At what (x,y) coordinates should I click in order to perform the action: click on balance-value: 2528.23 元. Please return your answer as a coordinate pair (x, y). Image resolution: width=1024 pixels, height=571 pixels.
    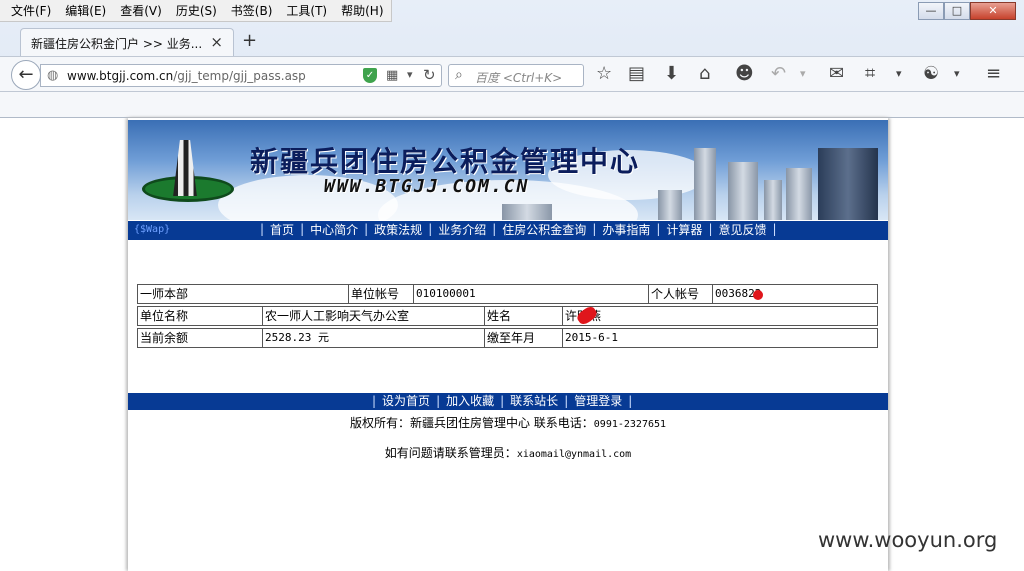
    Looking at the image, I should click on (374, 338).